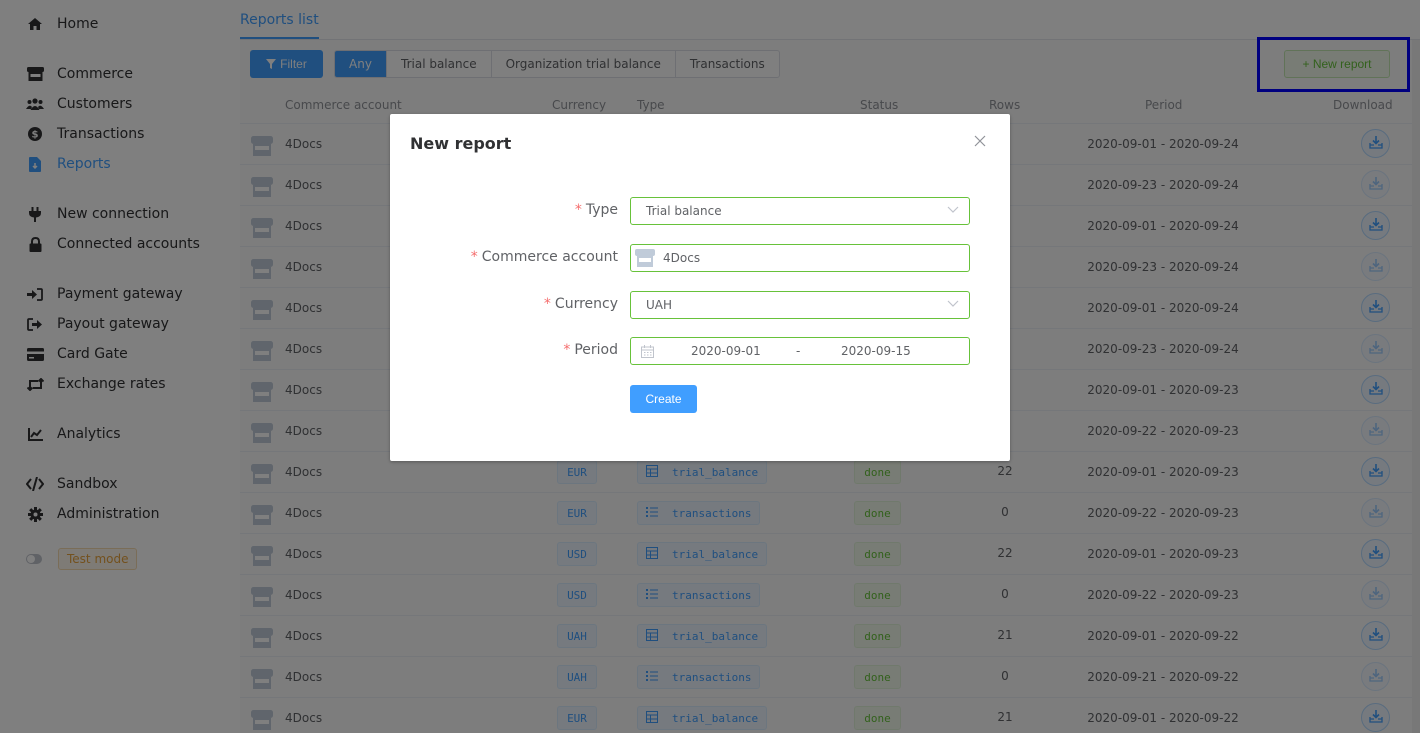  Describe the element at coordinates (982, 140) in the screenshot. I see `close-icon` at that location.